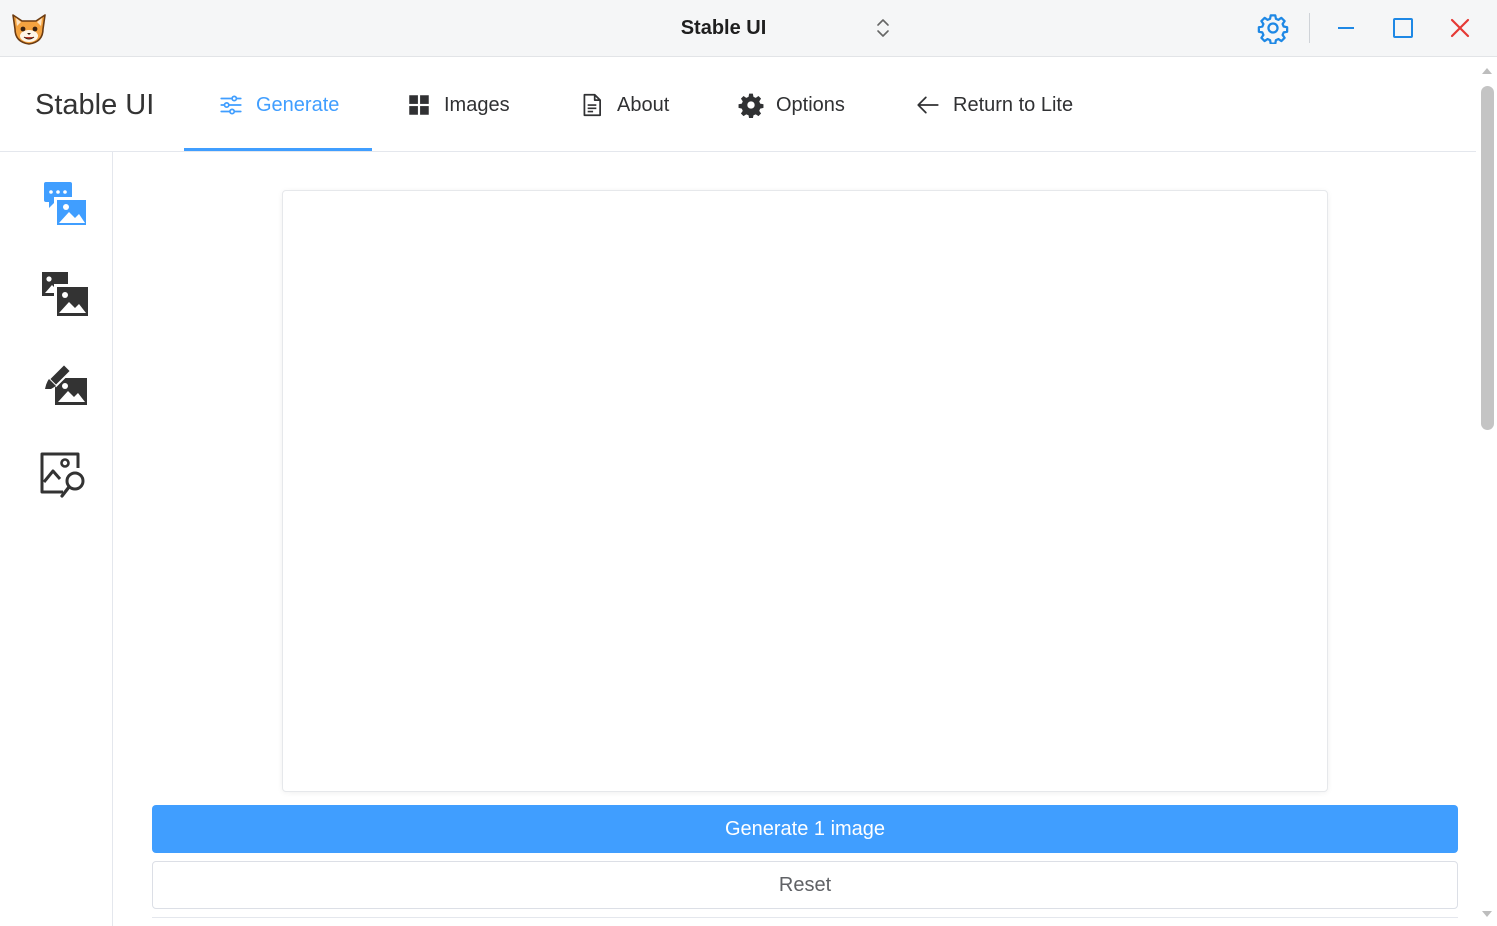 Image resolution: width=1497 pixels, height=926 pixels. What do you see at coordinates (1487, 913) in the screenshot?
I see `scroll-down-arrow-icon` at bounding box center [1487, 913].